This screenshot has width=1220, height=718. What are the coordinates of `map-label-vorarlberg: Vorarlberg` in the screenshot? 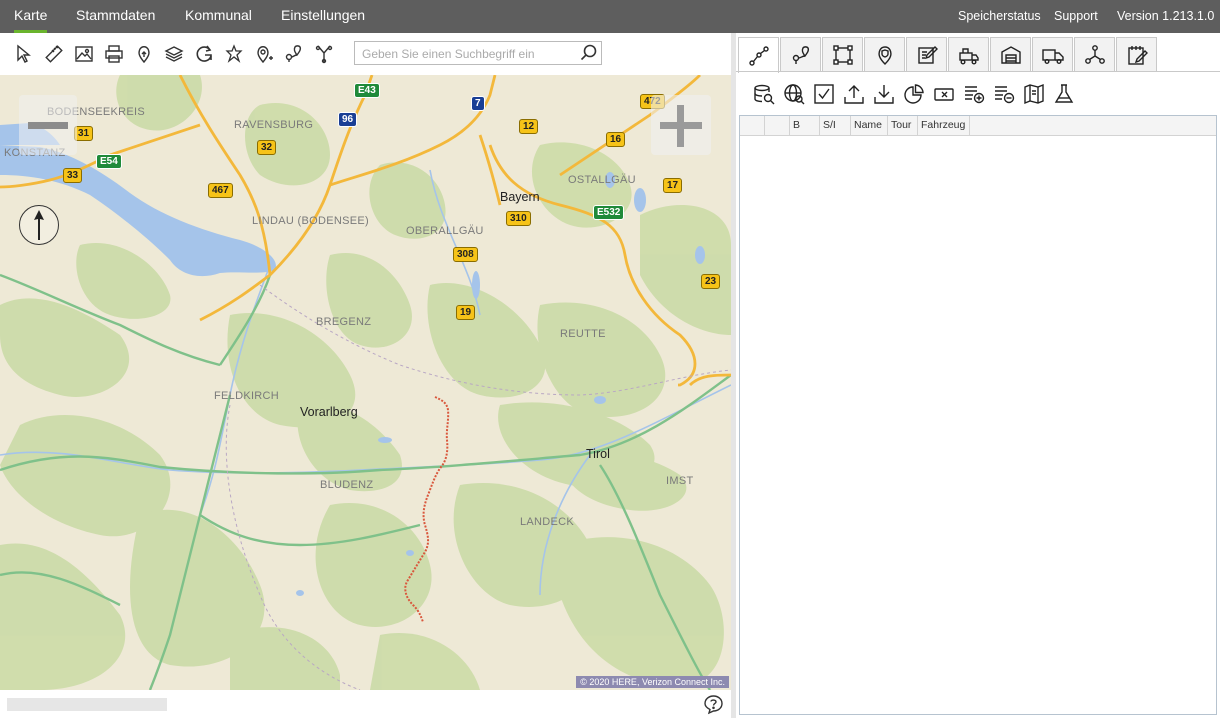 It's located at (329, 412).